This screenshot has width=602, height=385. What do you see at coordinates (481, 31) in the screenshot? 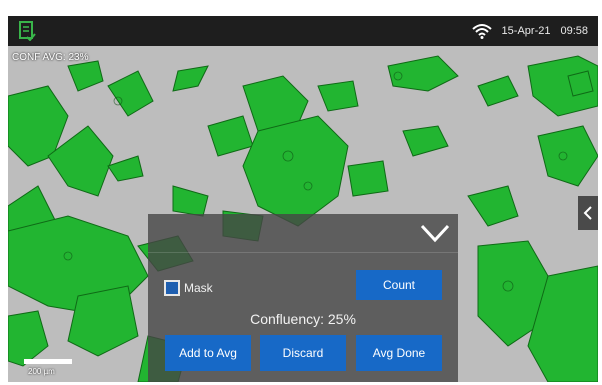
I see `wifi-icon` at bounding box center [481, 31].